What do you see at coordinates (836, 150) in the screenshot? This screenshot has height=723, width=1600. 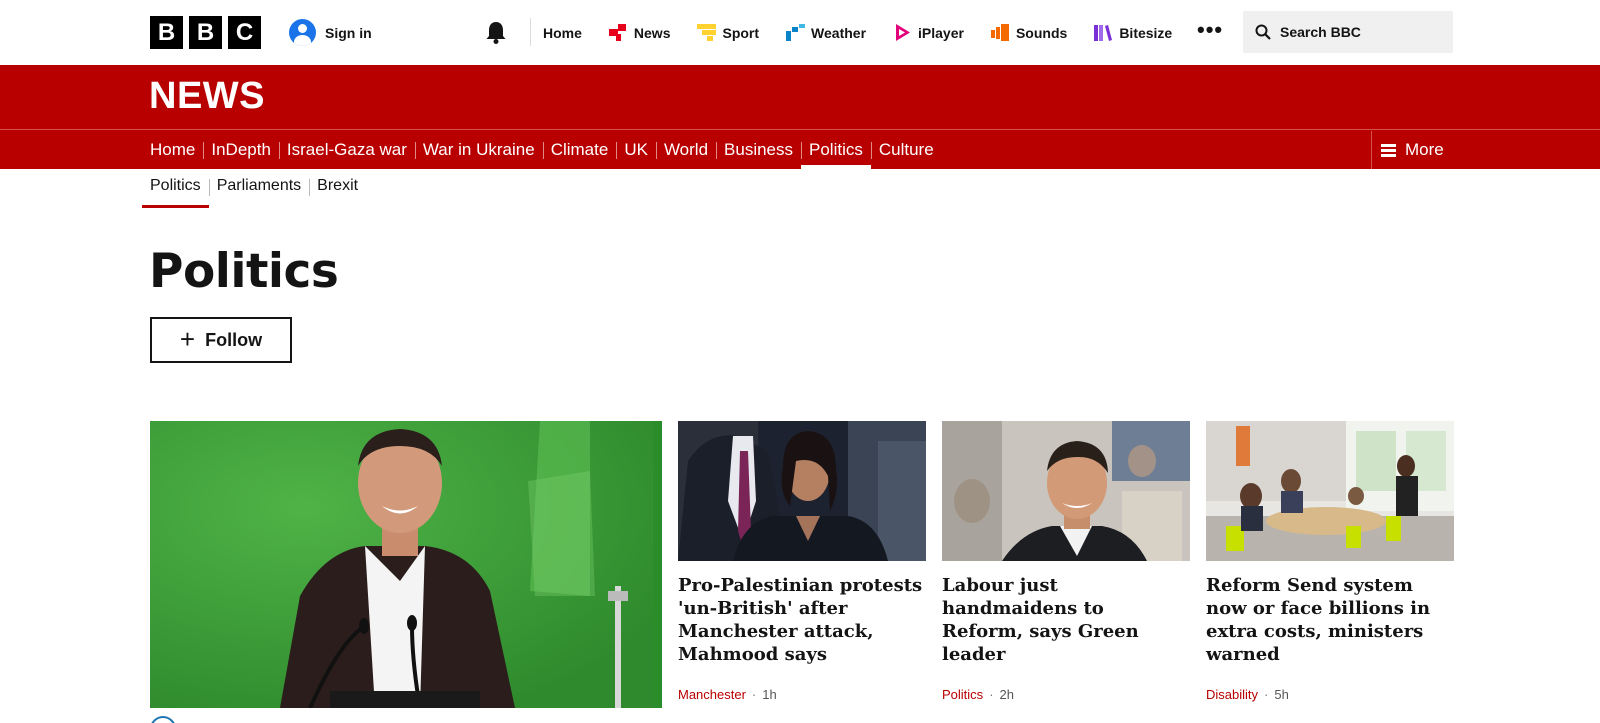 I see `section-tab-politics: Politics` at bounding box center [836, 150].